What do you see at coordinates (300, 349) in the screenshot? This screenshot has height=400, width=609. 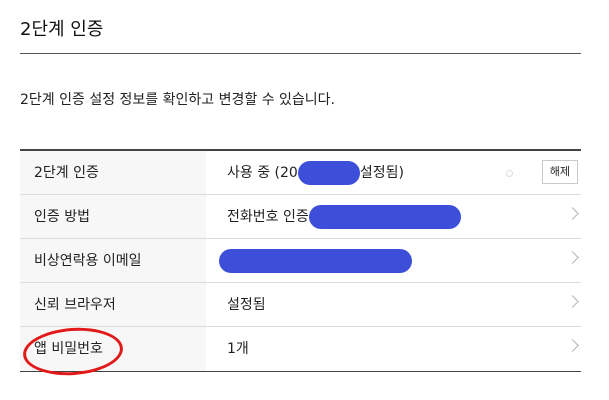 I see `row-app-password: 앱 비밀번호 1개` at bounding box center [300, 349].